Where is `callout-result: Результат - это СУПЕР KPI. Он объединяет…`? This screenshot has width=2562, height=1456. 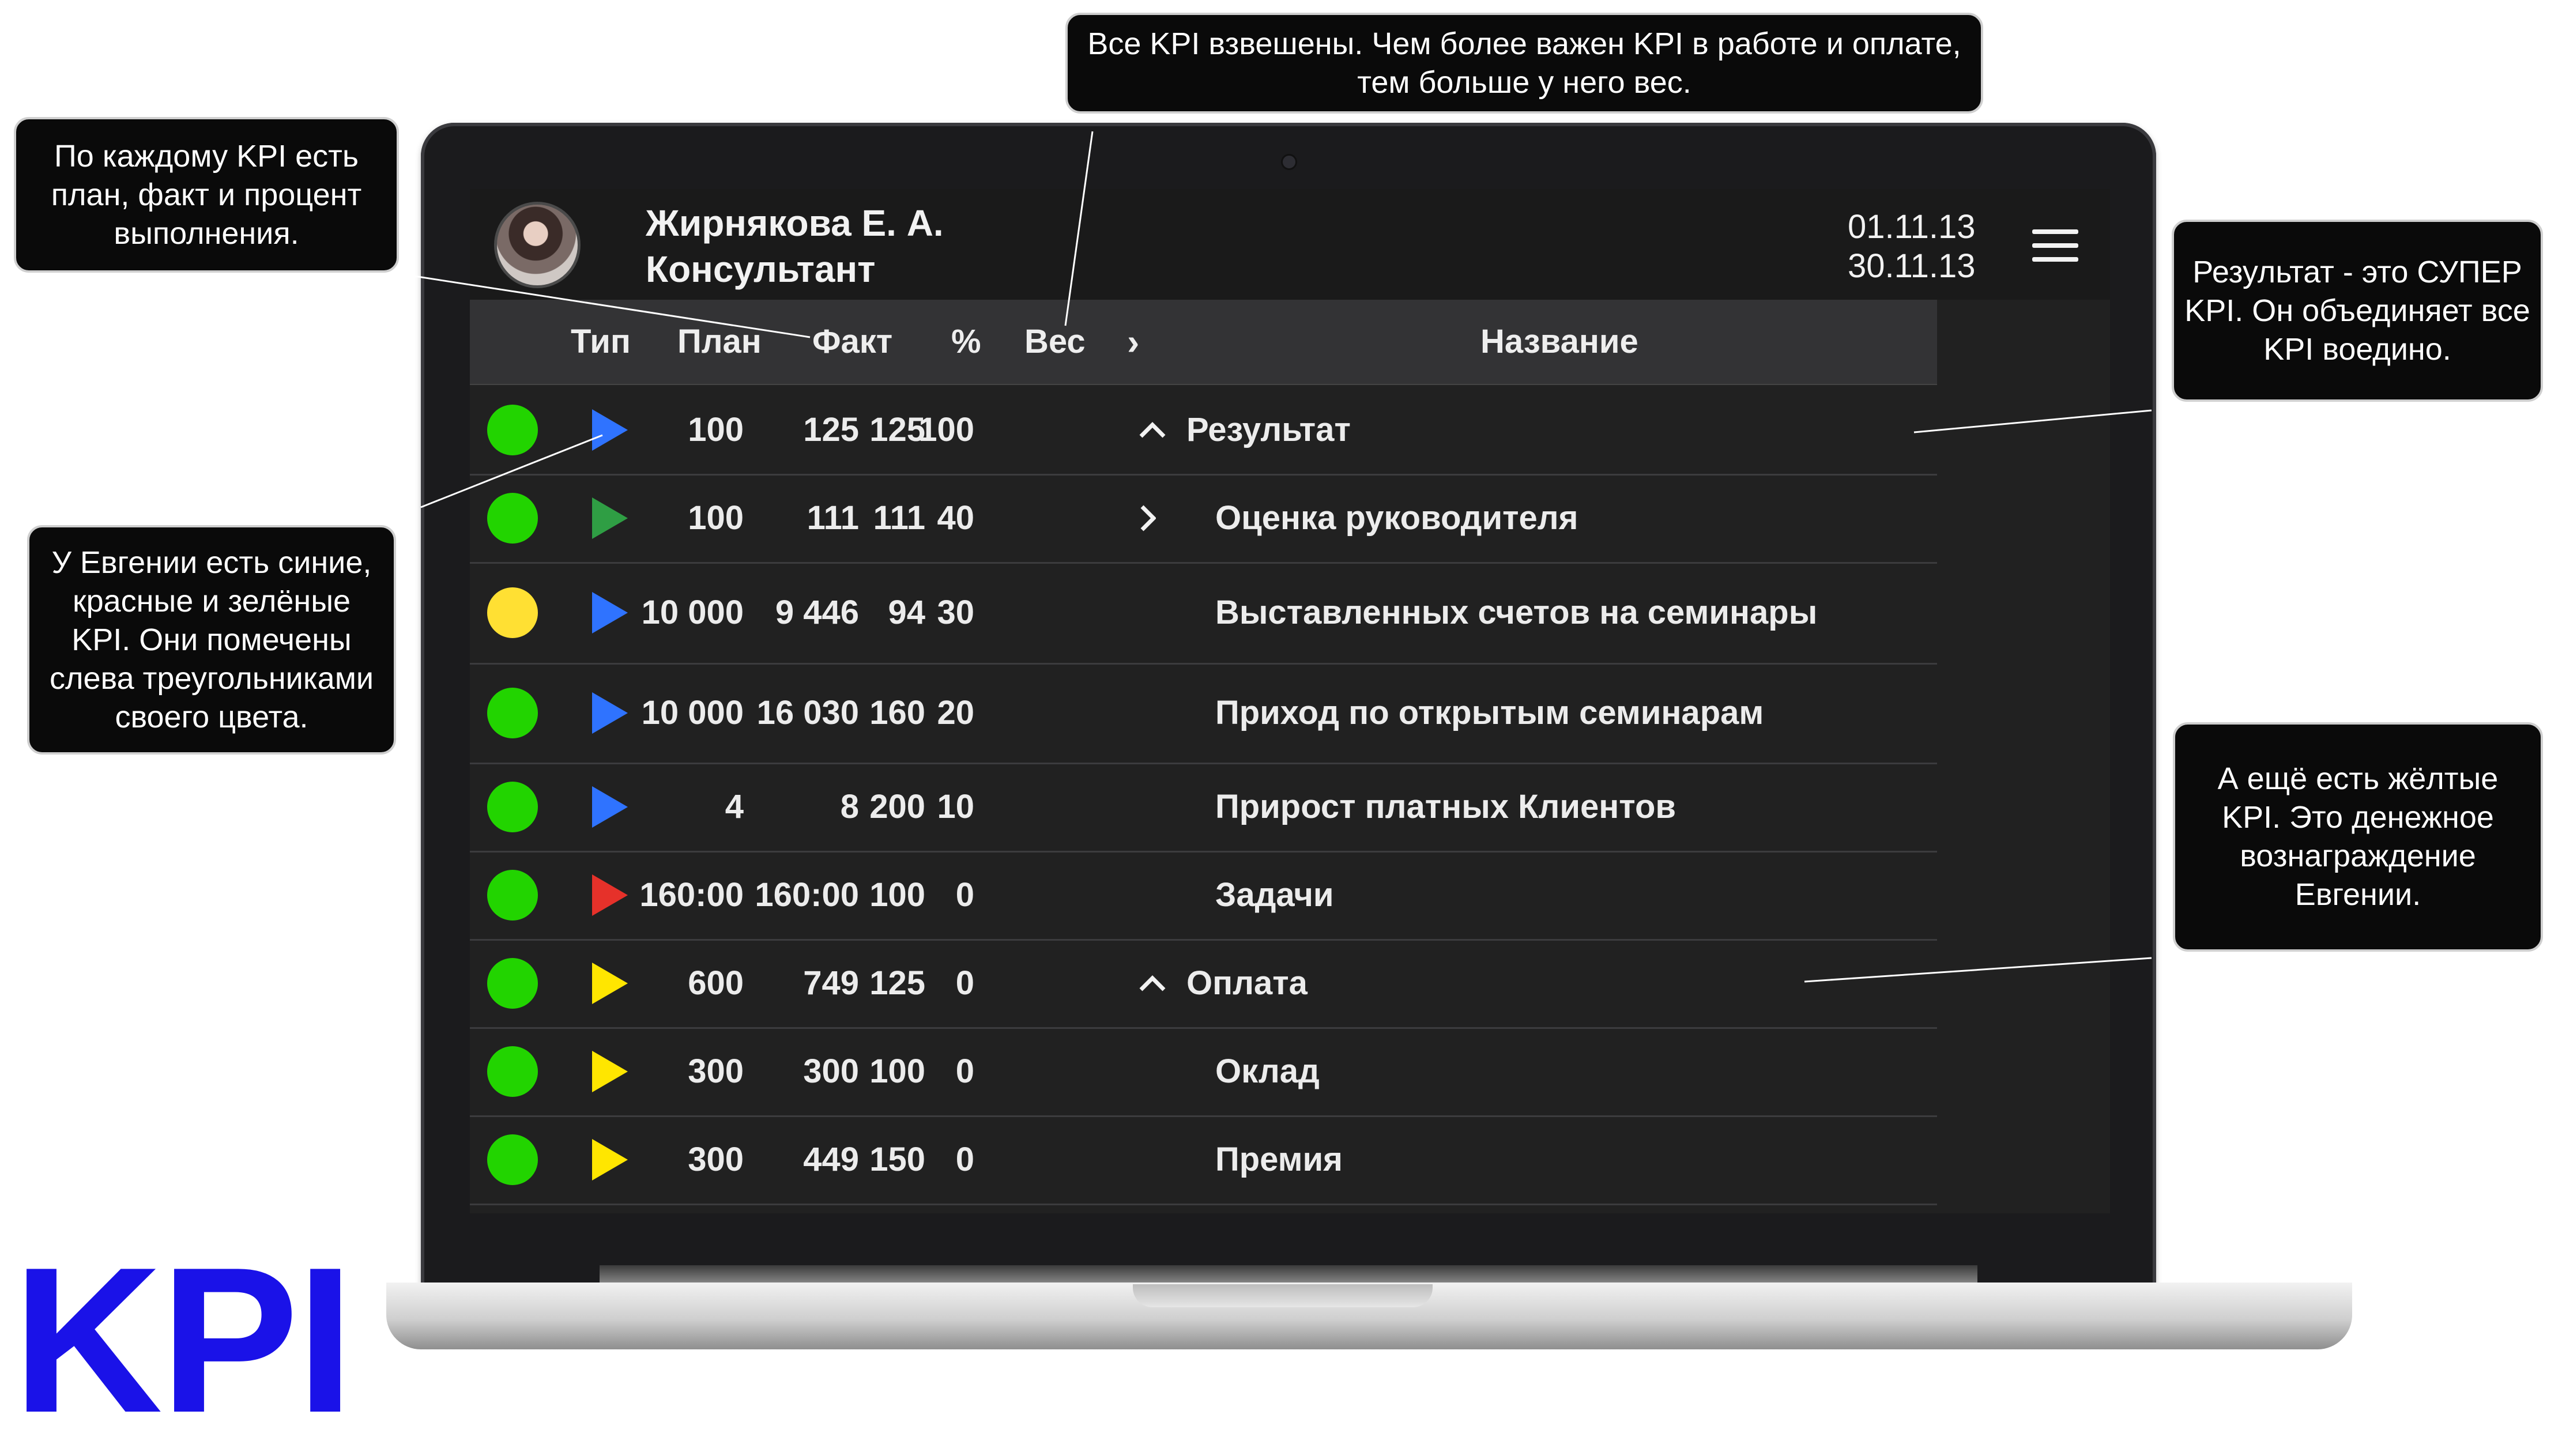 callout-result: Результат - это СУПЕР KPI. Он объединяет… is located at coordinates (2357, 311).